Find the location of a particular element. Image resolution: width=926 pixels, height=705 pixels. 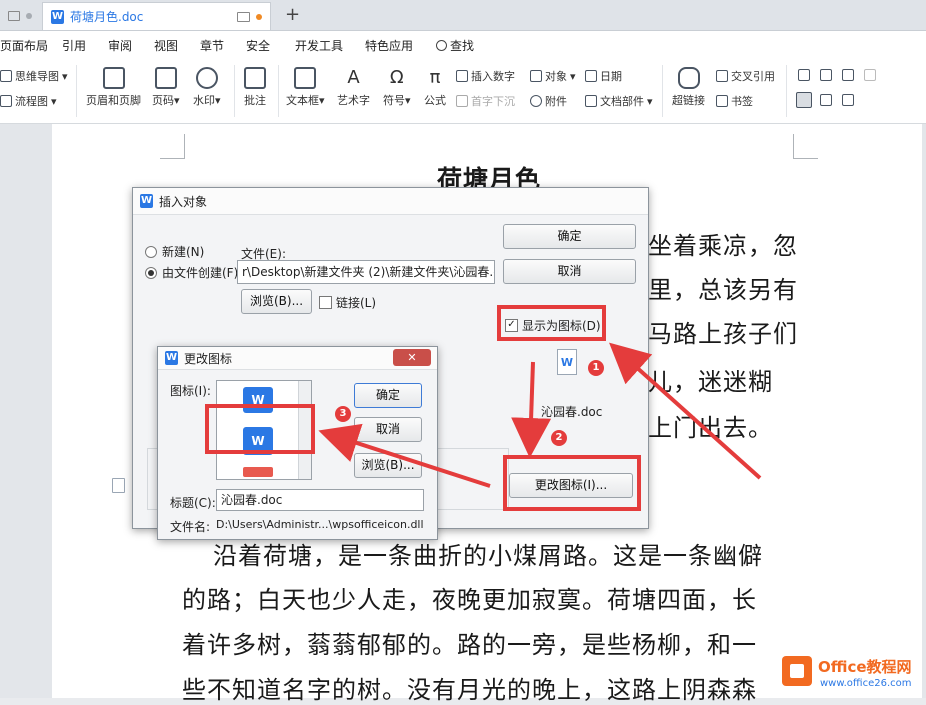

annotation-arrows is located at coordinates (540, 415).